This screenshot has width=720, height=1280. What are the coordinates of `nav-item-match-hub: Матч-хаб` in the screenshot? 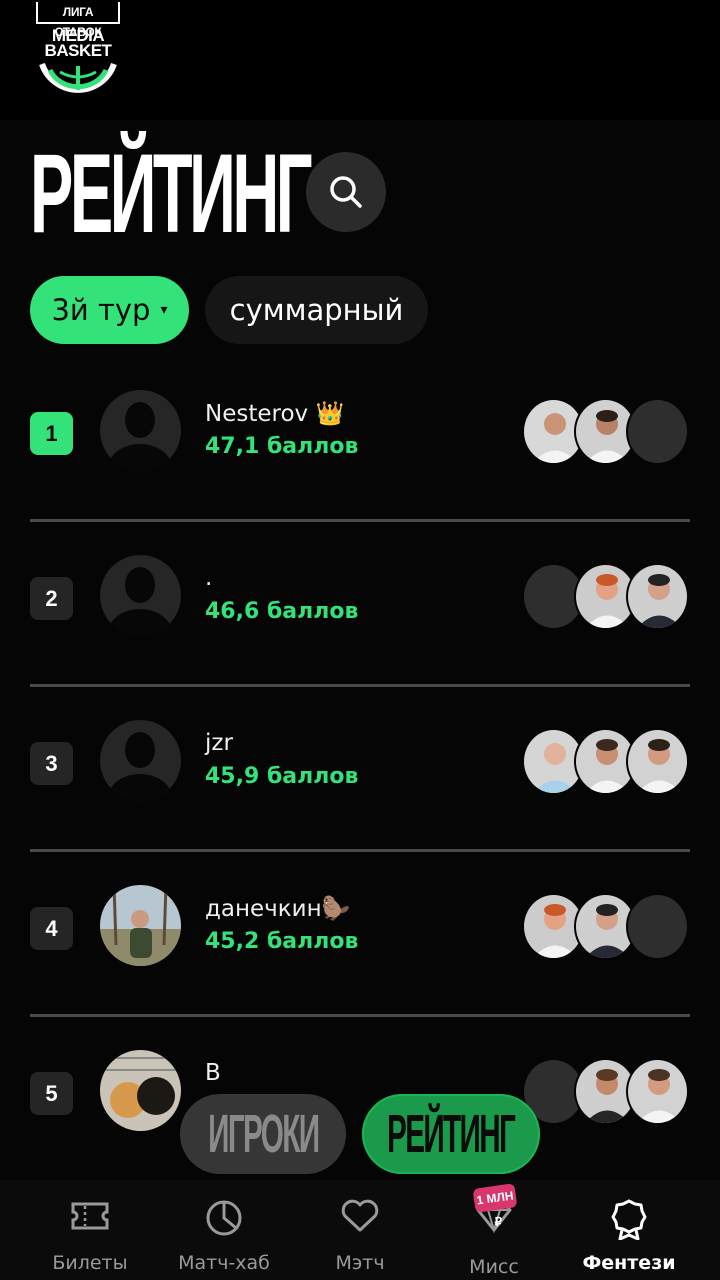 It's located at (224, 1230).